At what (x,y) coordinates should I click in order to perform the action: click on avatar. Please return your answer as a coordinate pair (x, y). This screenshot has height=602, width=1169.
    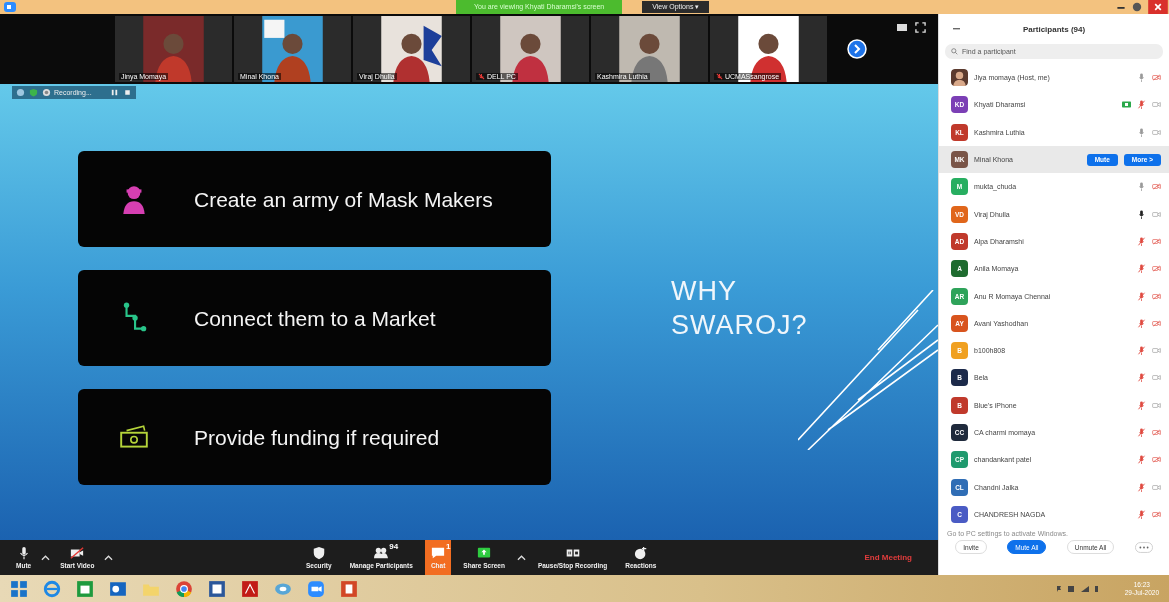
    Looking at the image, I should click on (959, 78).